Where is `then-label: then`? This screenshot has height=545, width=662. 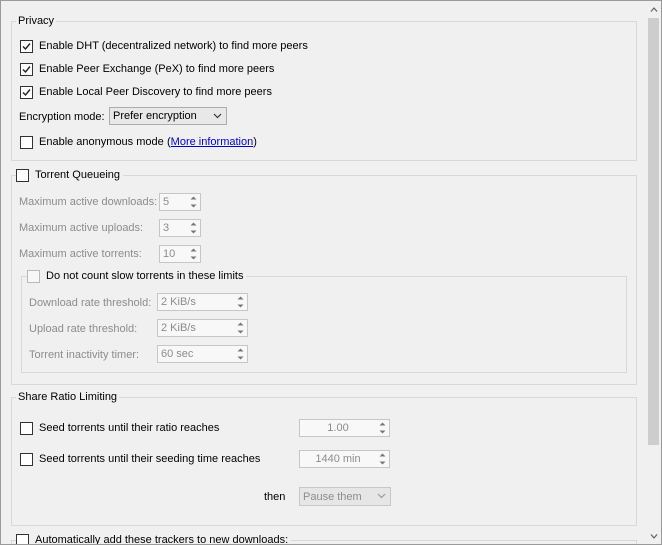 then-label: then is located at coordinates (274, 497).